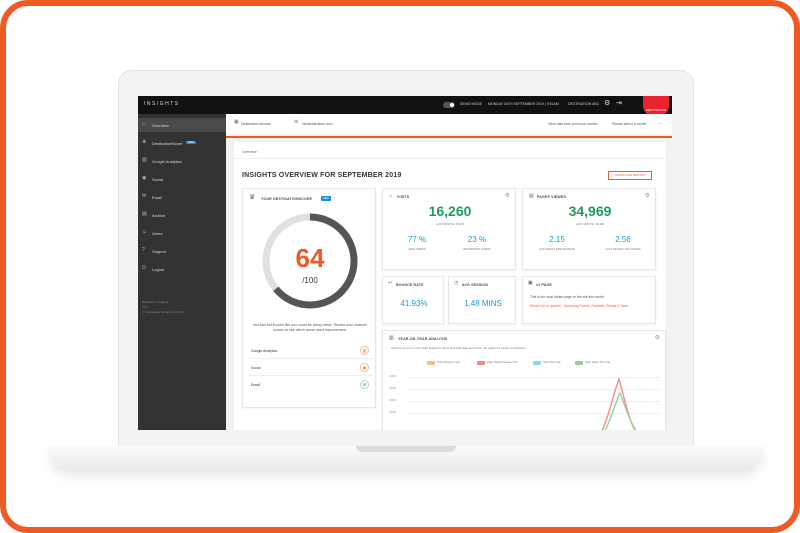 Image resolution: width=800 pixels, height=533 pixels. What do you see at coordinates (160, 125) in the screenshot?
I see `sidebar-item-label: Overview` at bounding box center [160, 125].